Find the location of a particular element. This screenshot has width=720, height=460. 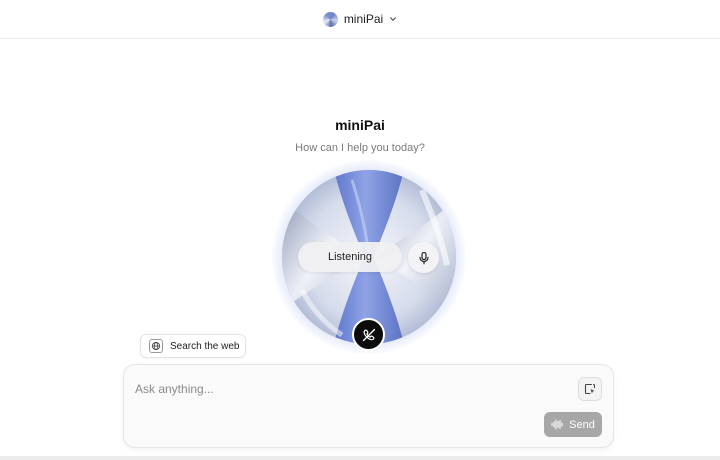

assistant-title: miniPai is located at coordinates (360, 125).